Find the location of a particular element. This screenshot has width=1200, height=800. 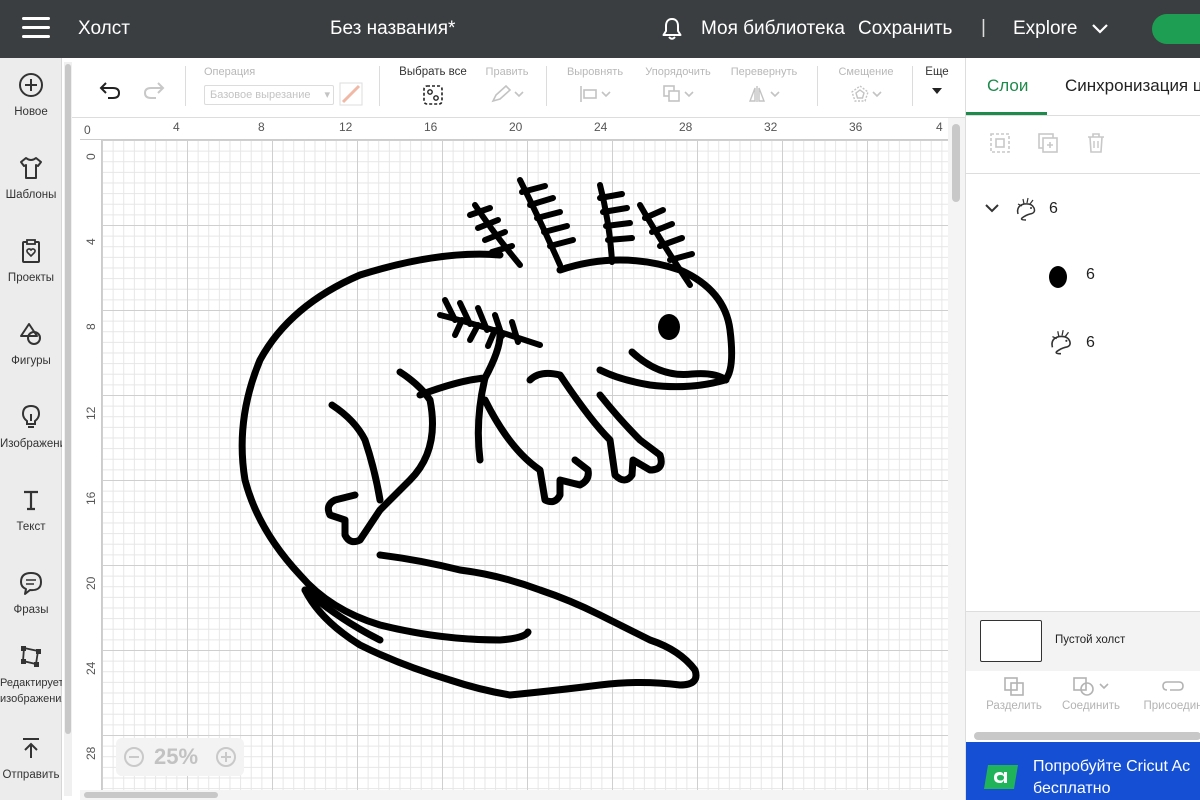

promo-text: Попробуйте Cricut Ac бесплатно is located at coordinates (1111, 778).